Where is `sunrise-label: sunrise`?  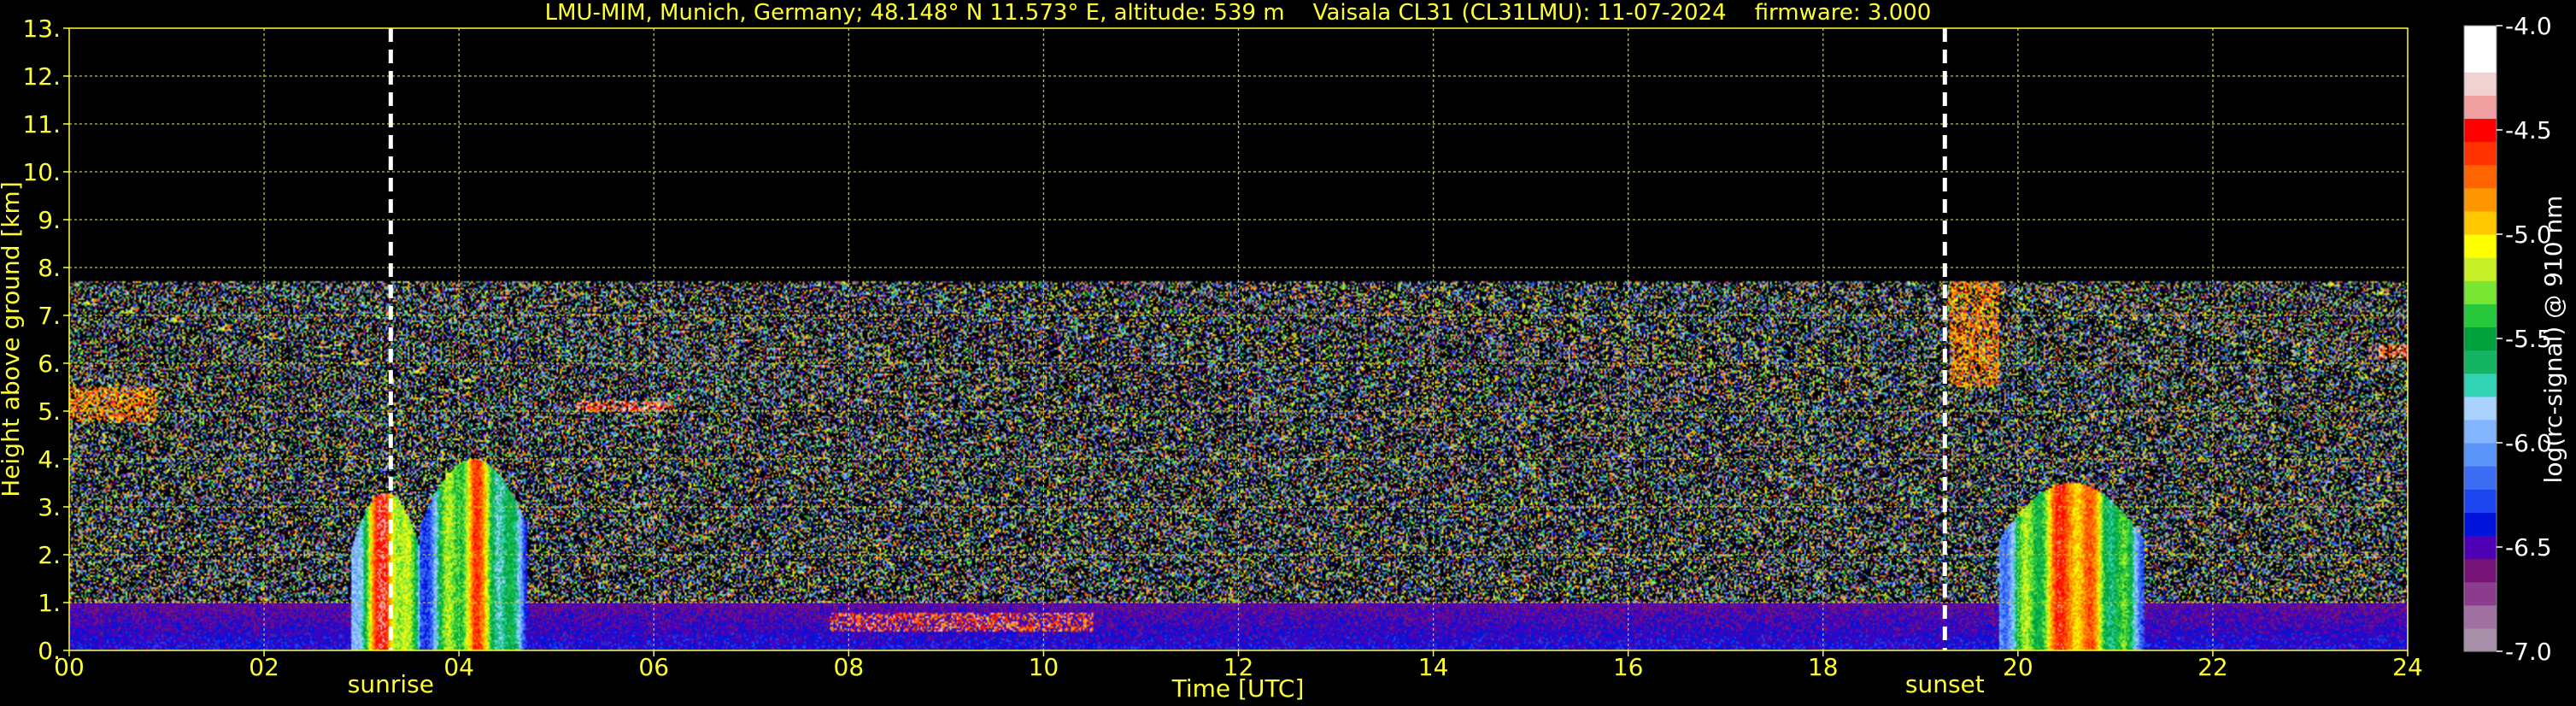
sunrise-label: sunrise is located at coordinates (391, 684).